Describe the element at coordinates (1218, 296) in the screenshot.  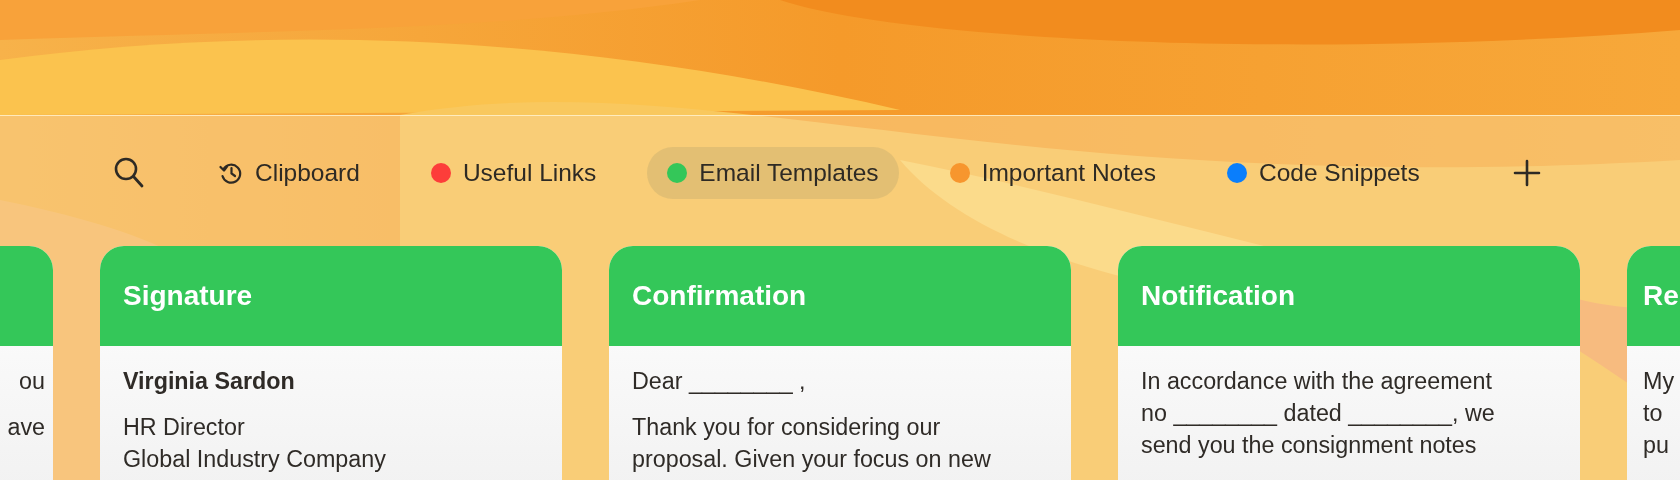
I see `card-title: Notification` at that location.